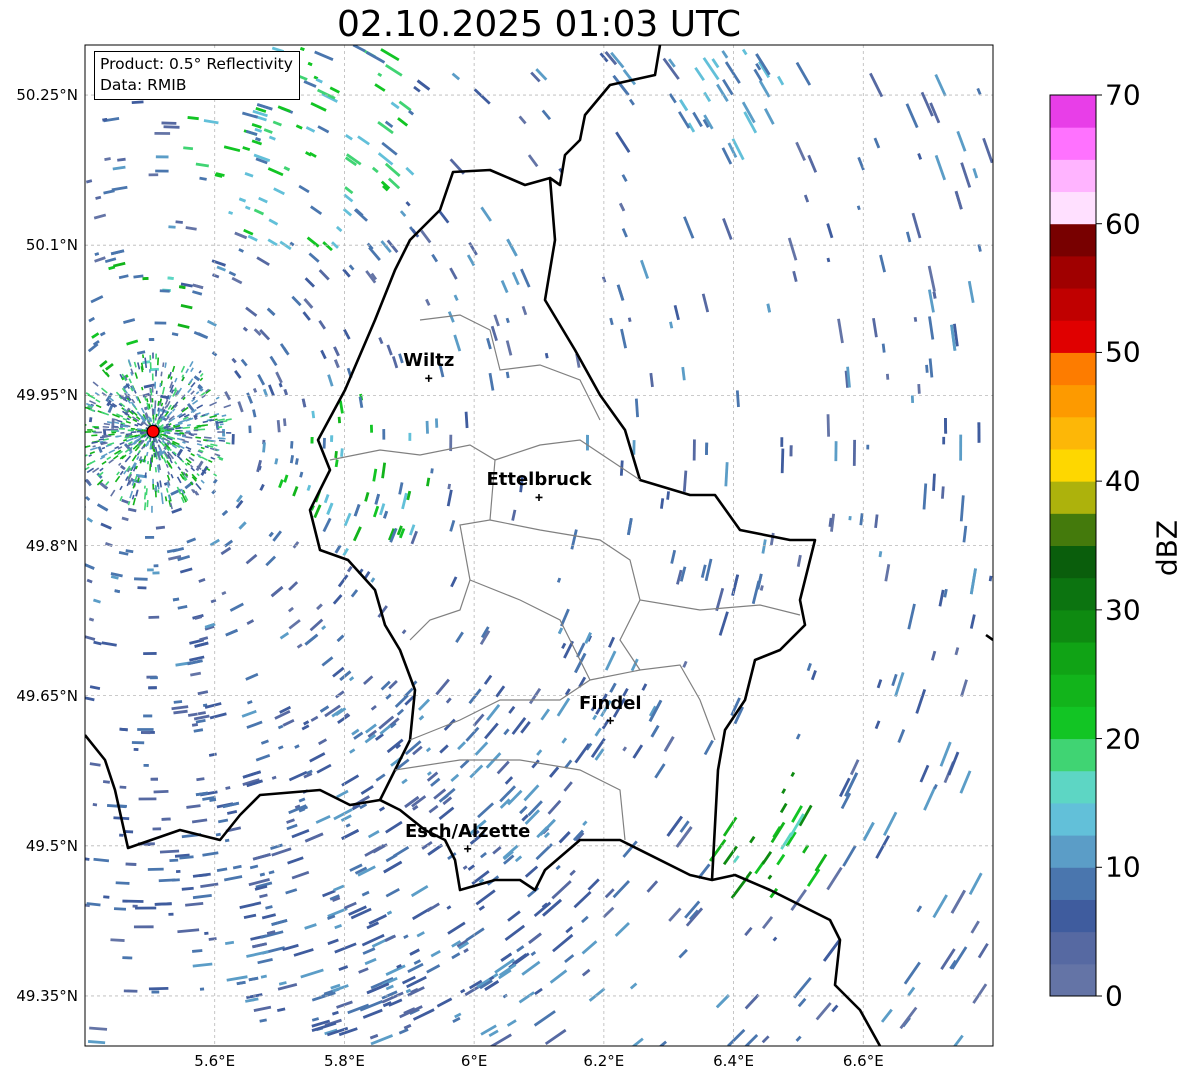 This screenshot has height=1081, width=1184. What do you see at coordinates (1123, 610) in the screenshot?
I see `colorbar-tick-label: 30` at bounding box center [1123, 610].